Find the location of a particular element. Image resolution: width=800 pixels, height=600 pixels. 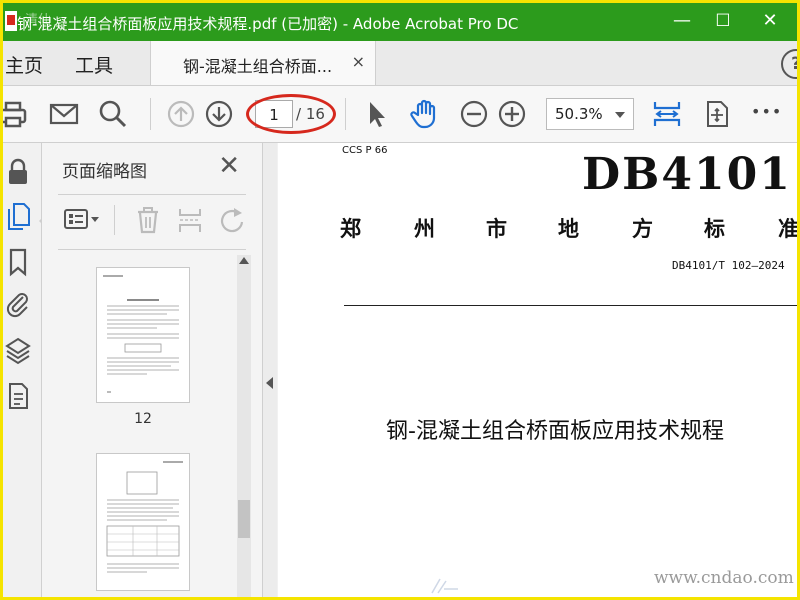

menu-tools: 工具 is located at coordinates (94, 64).